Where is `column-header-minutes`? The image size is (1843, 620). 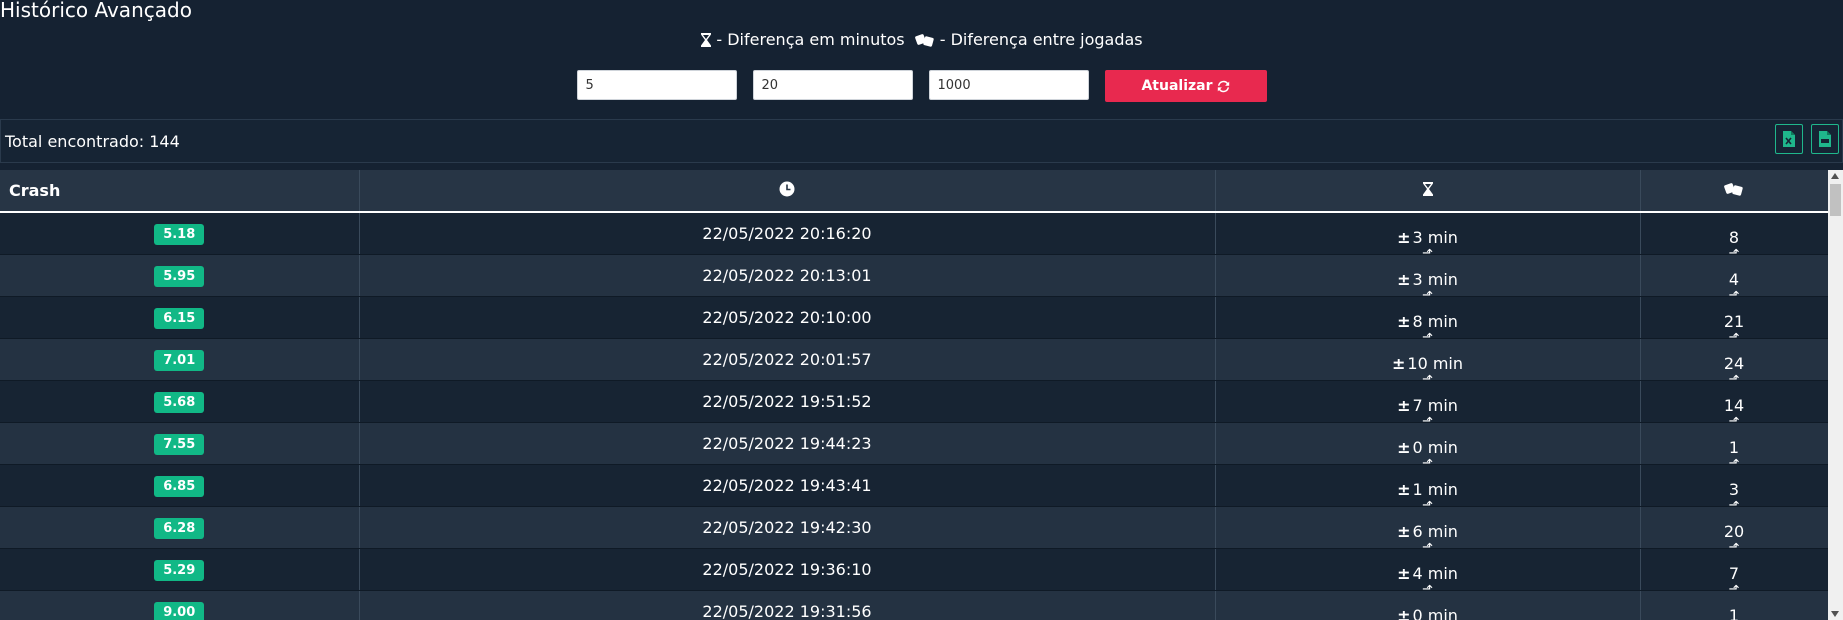
column-header-minutes is located at coordinates (1428, 191).